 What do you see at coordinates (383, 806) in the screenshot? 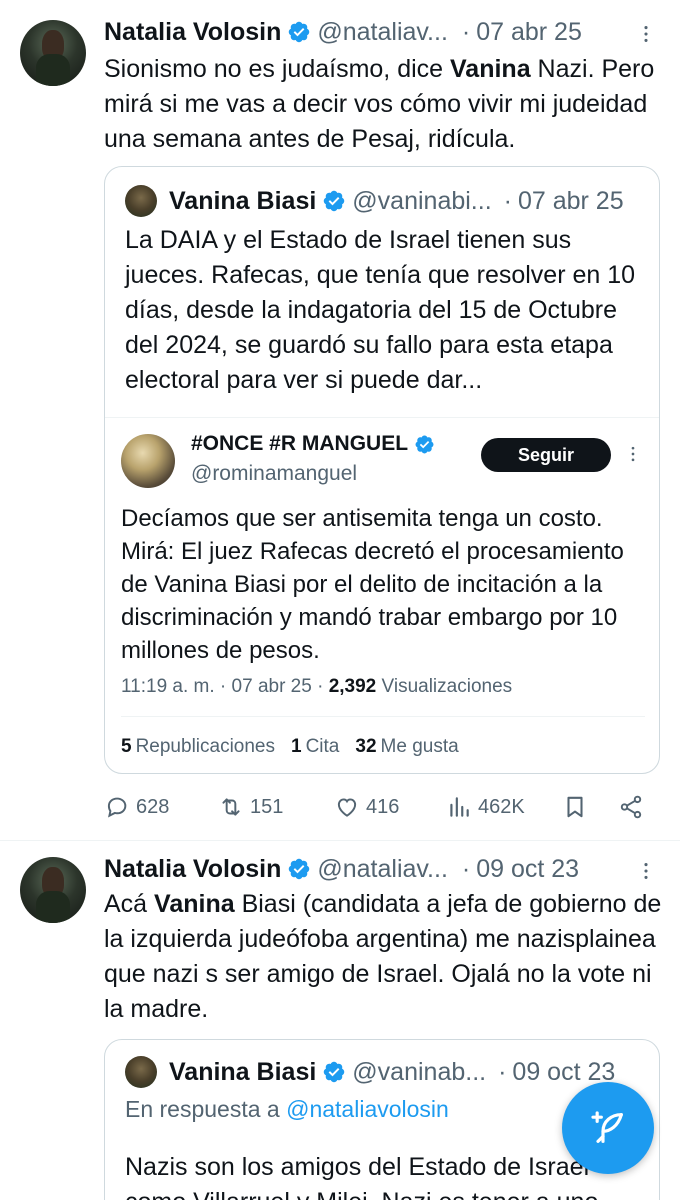
I see `like-count: 416` at bounding box center [383, 806].